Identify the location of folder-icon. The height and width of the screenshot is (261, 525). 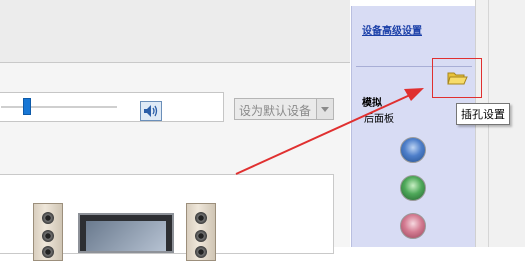
(457, 78).